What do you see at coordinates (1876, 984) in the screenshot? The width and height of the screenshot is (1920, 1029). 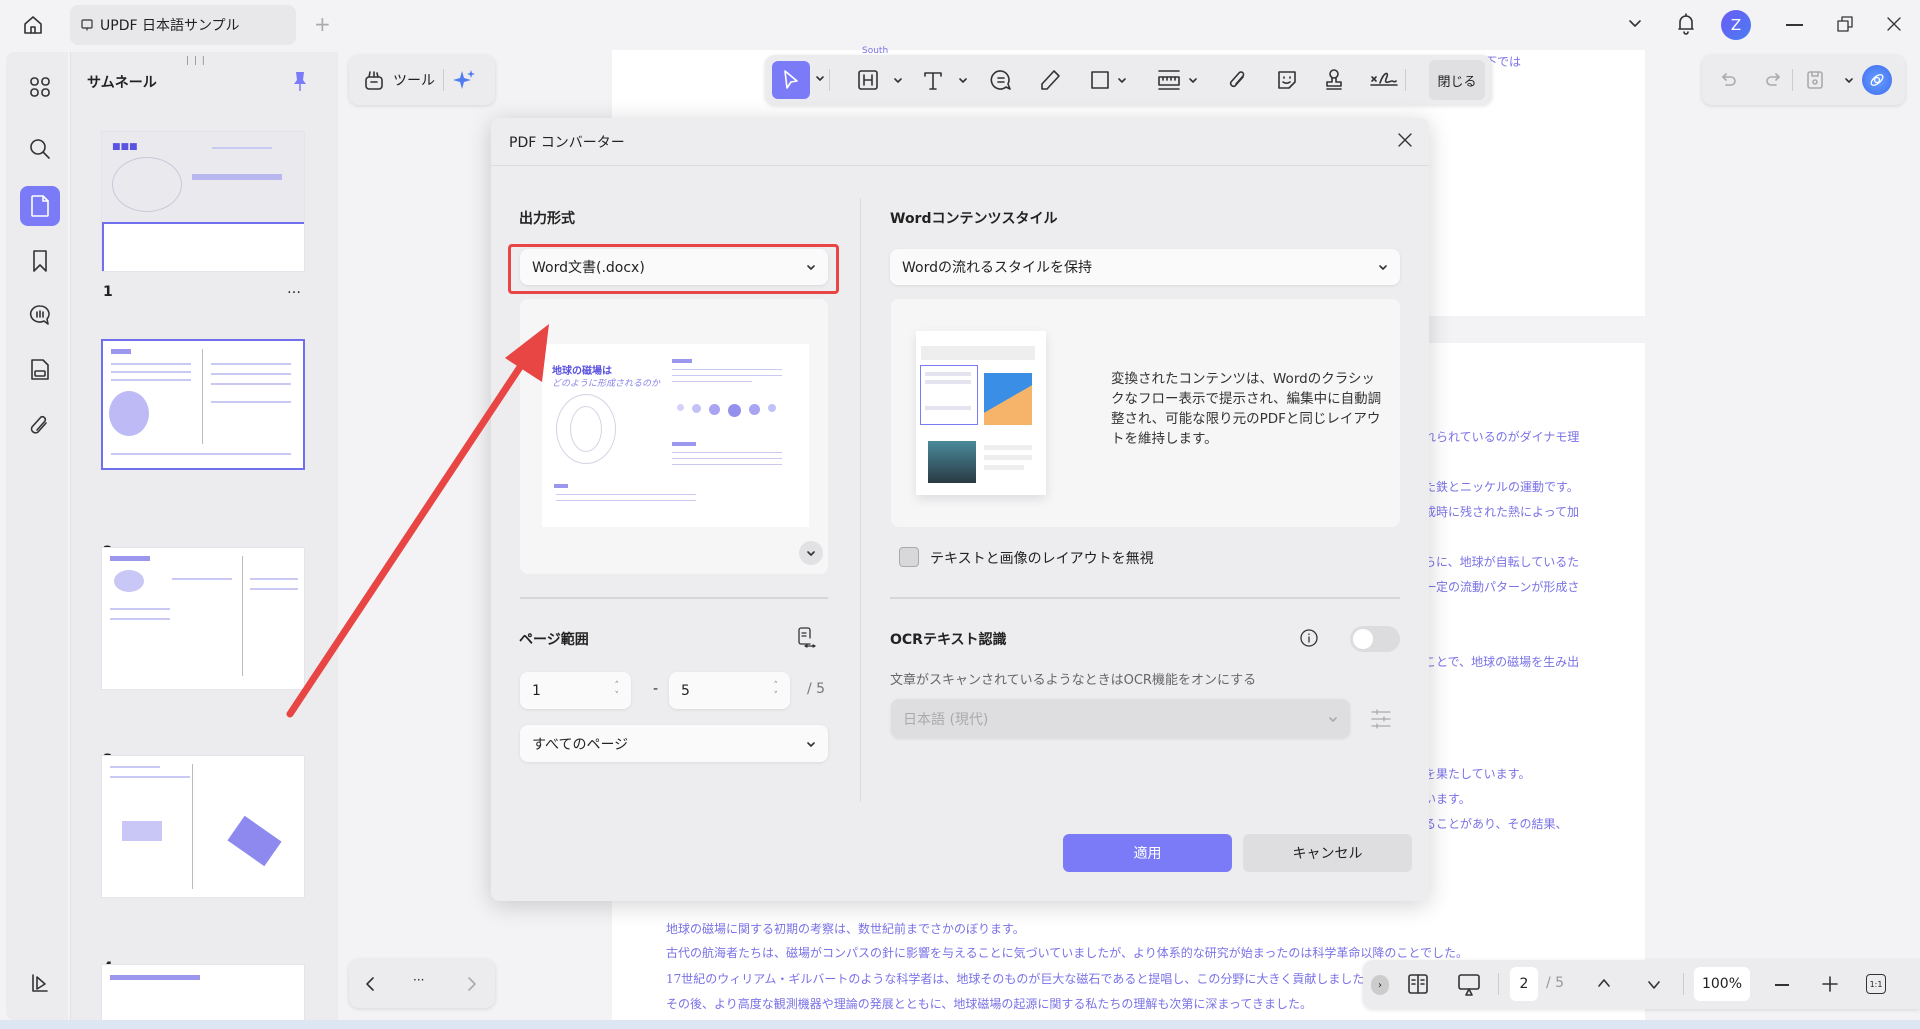 I see `actual-size-button: 1:1` at bounding box center [1876, 984].